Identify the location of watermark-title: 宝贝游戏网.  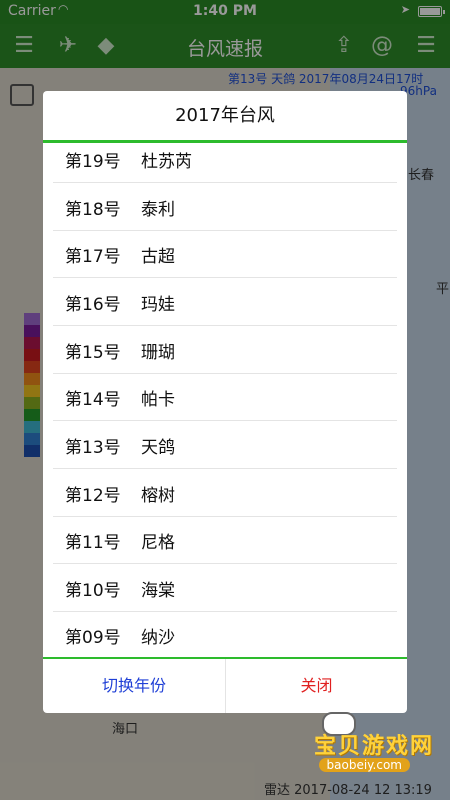
(373, 746).